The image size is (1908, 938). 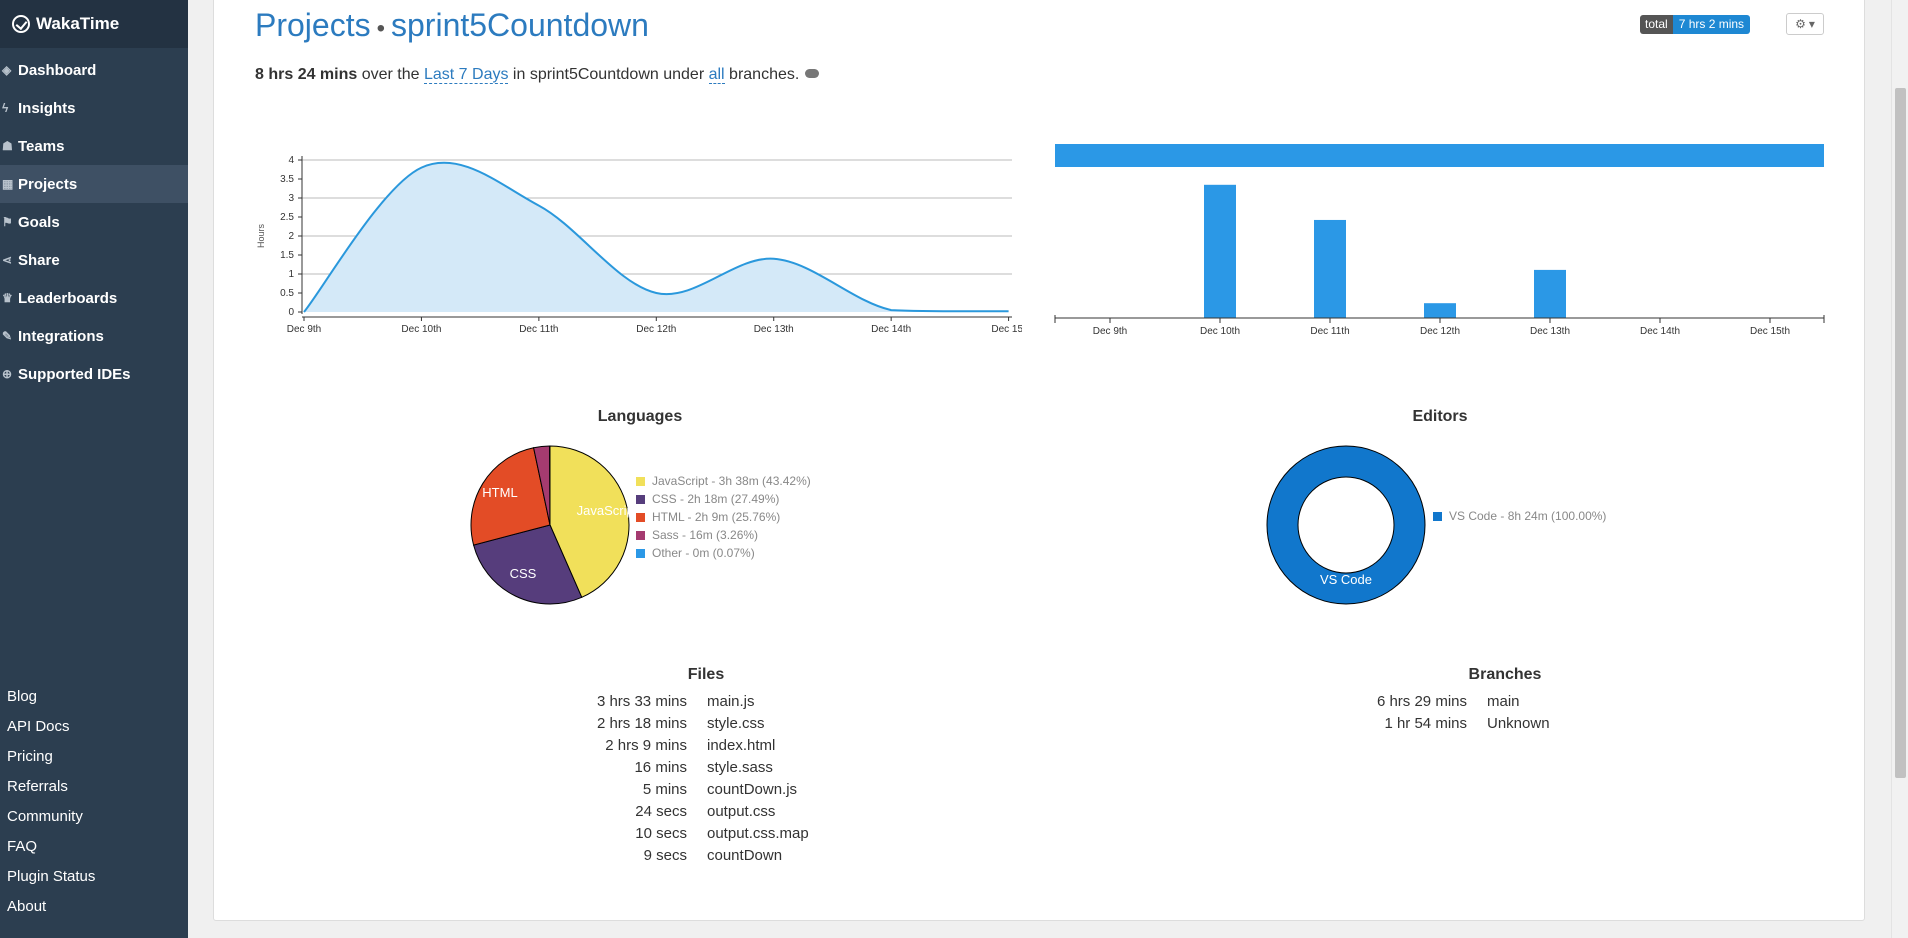 I want to click on editors-title: Editors, so click(x=1440, y=416).